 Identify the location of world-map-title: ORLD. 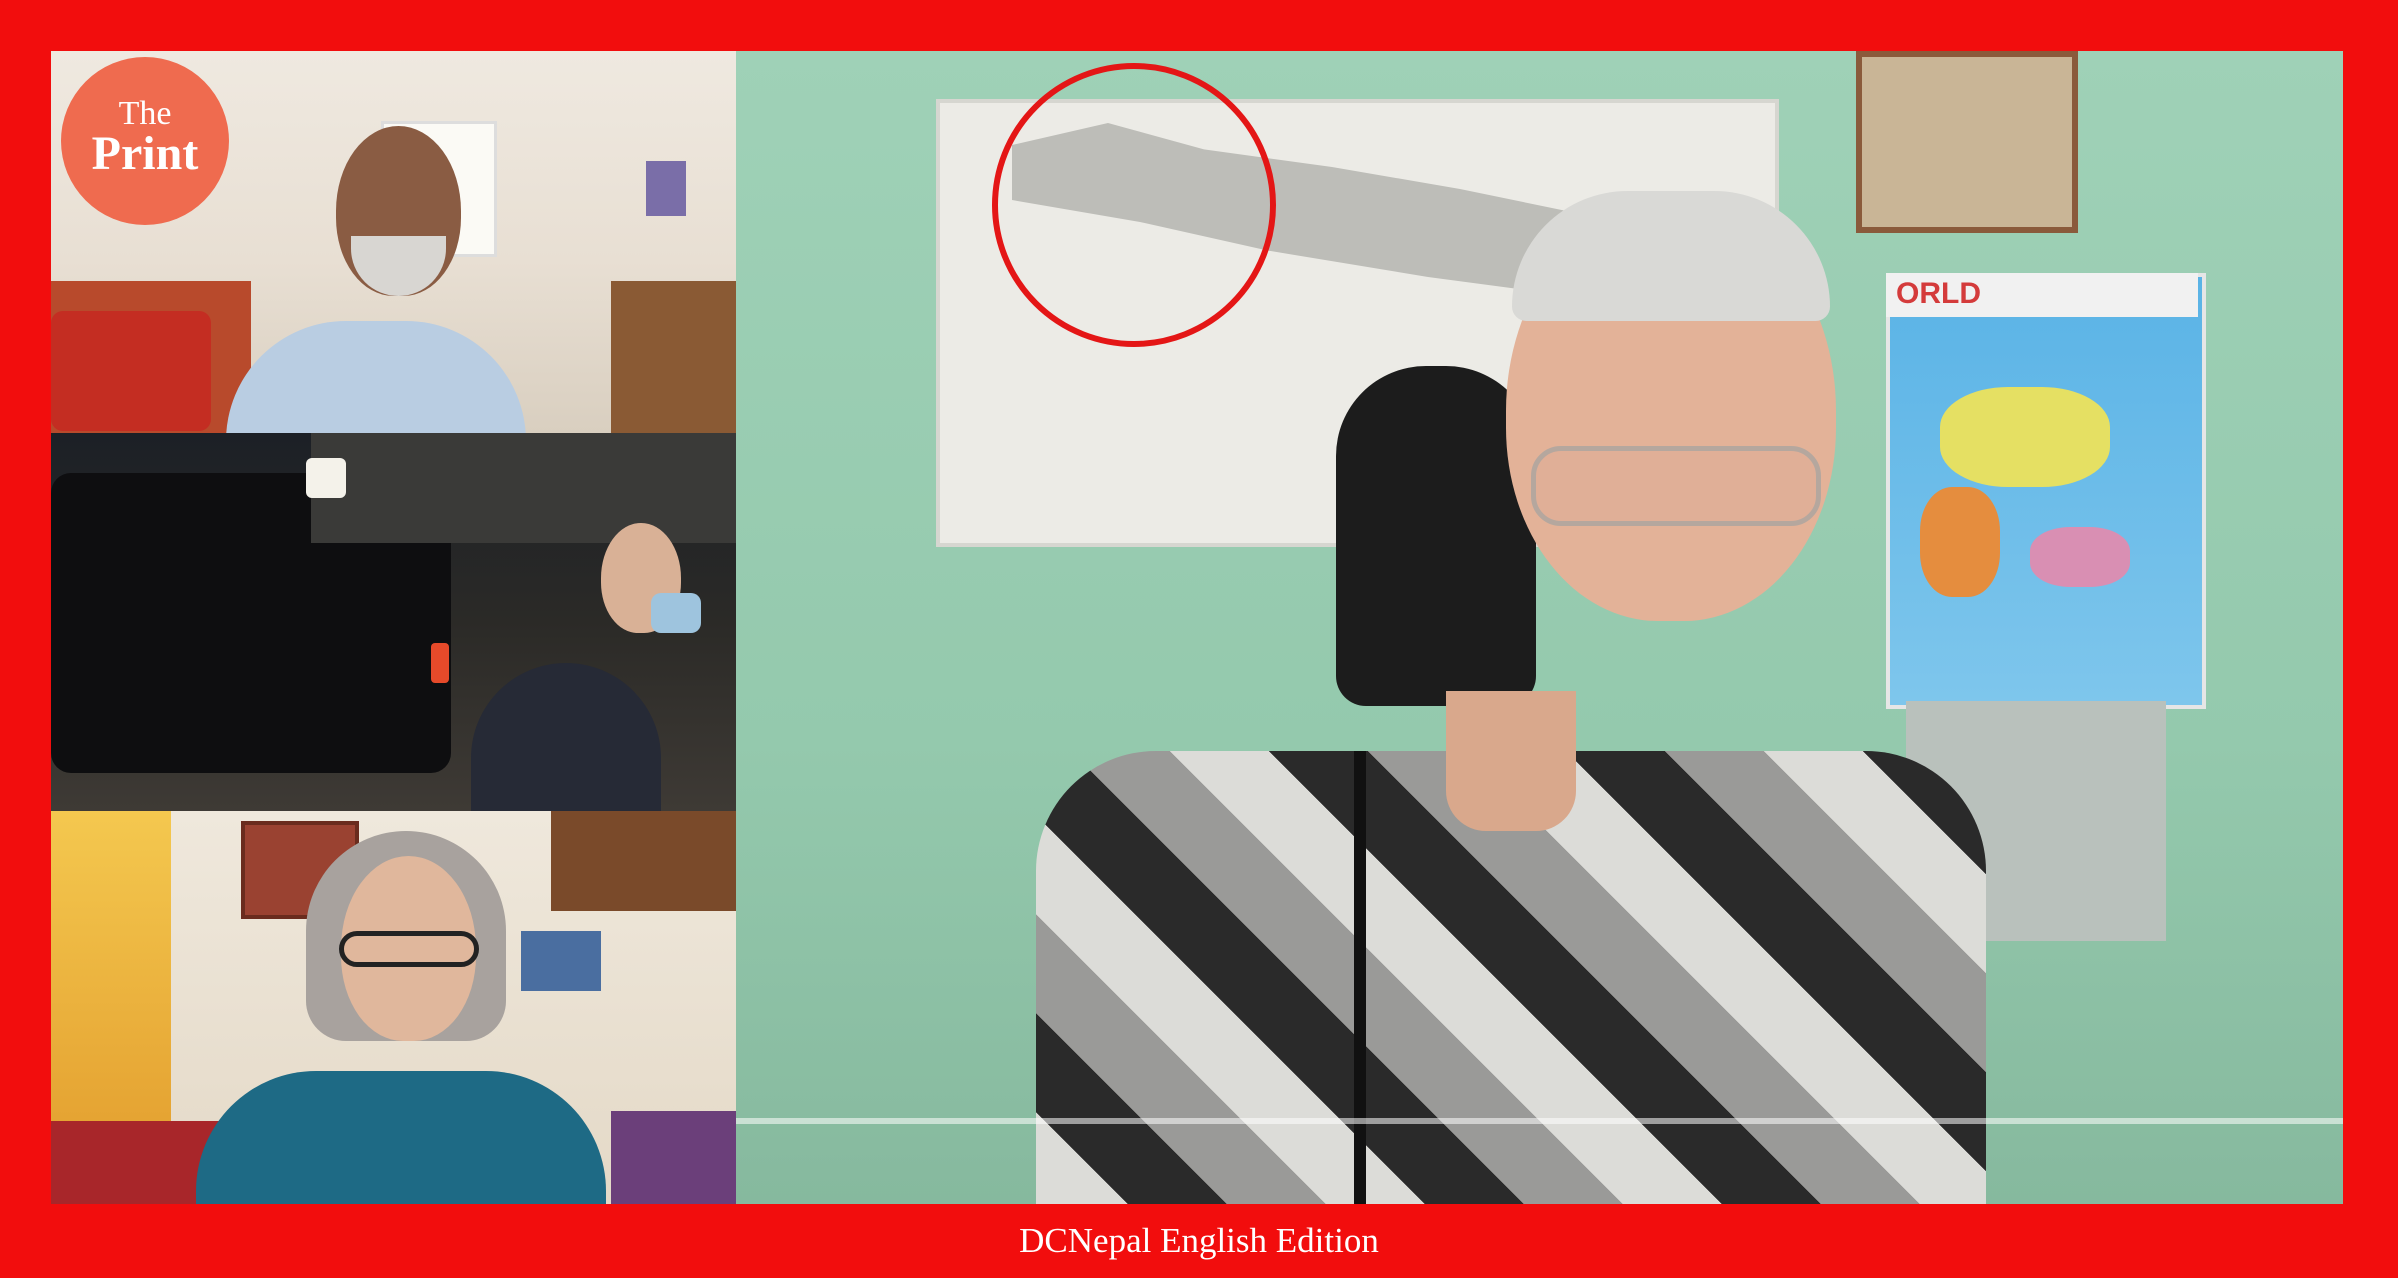
(2042, 295).